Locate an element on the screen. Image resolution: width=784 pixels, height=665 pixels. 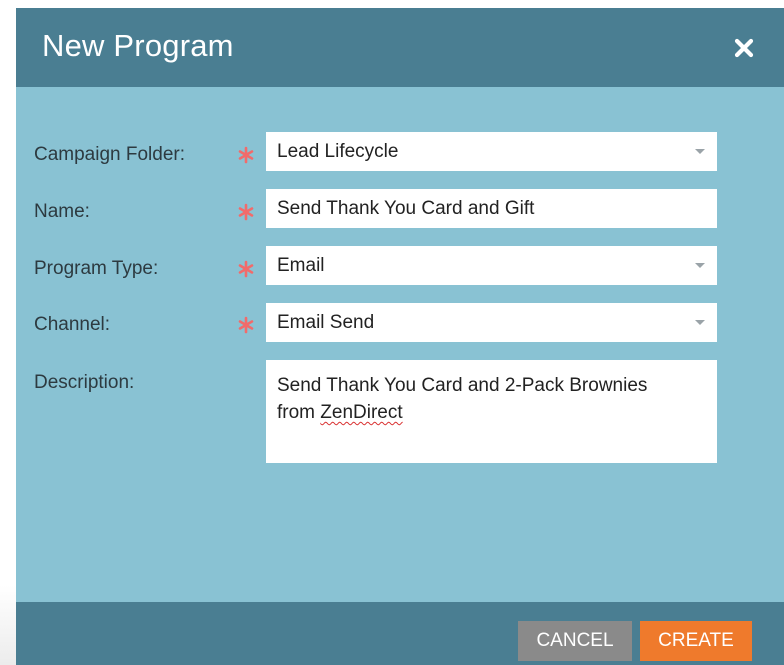
channel-select: Email Send is located at coordinates (491, 322).